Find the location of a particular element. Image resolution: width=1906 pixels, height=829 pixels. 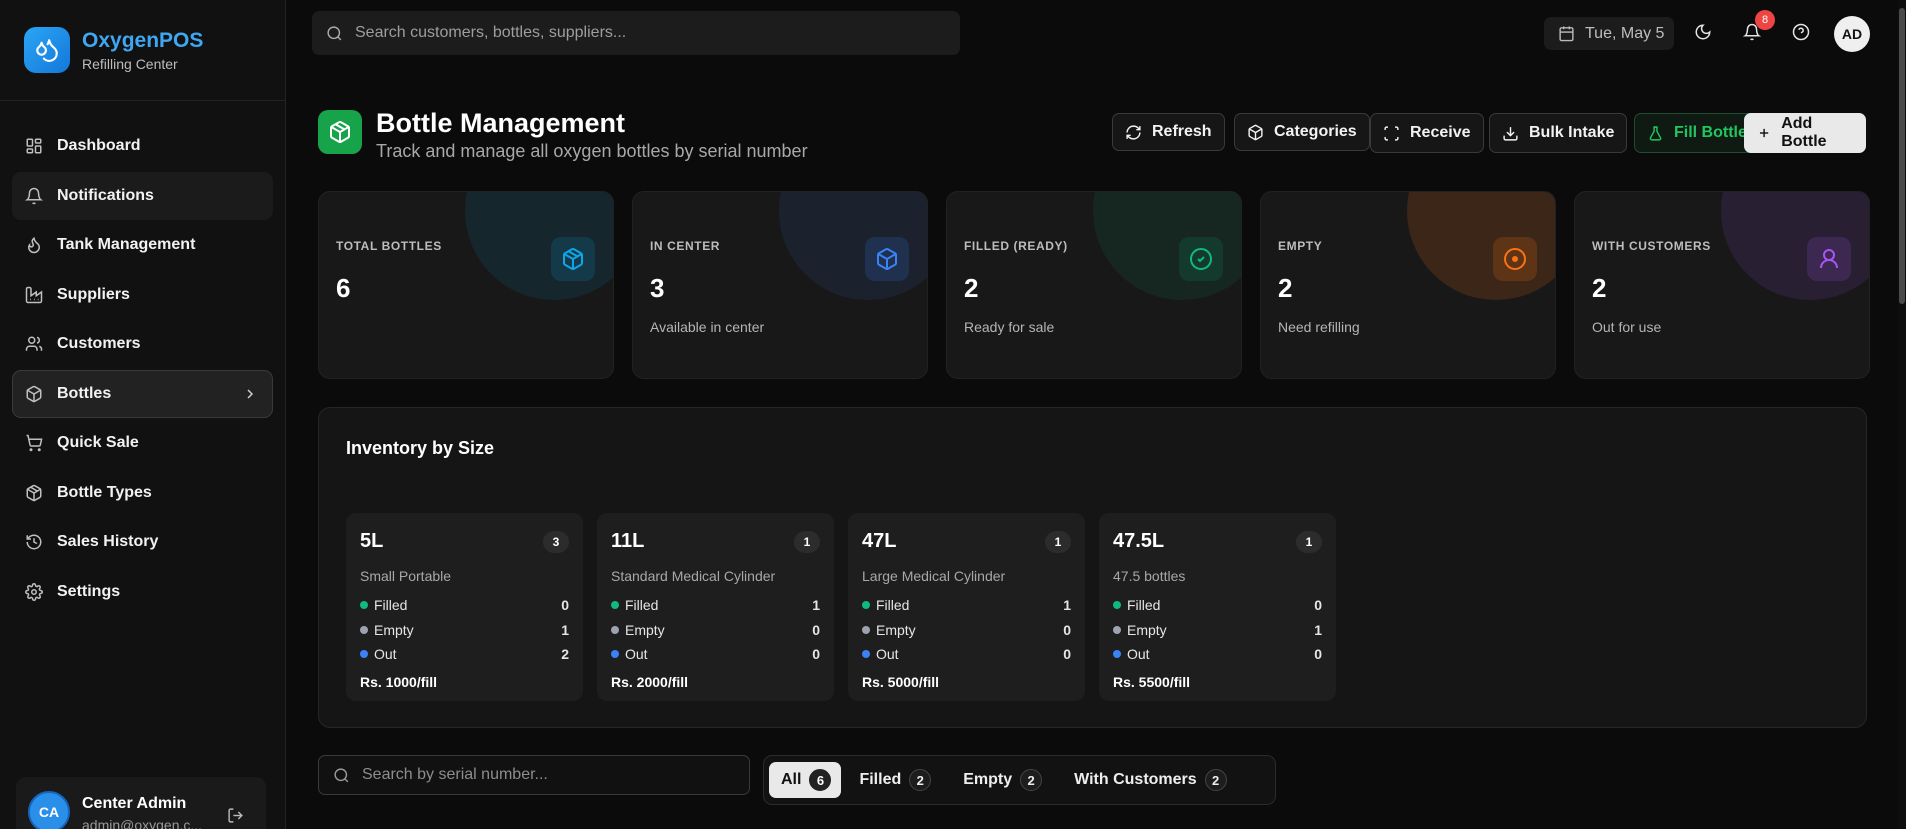

tab-empty: Empty 2 is located at coordinates (1002, 780).